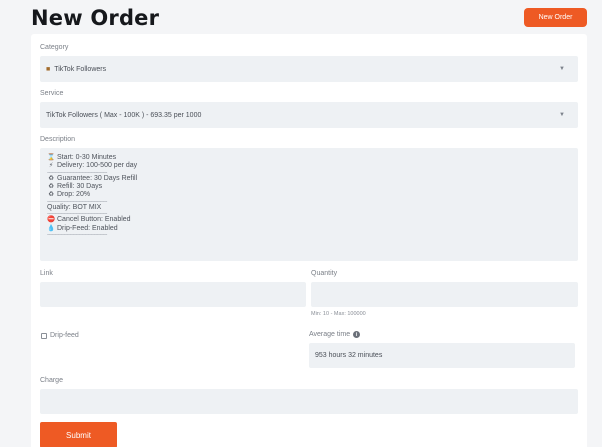  Describe the element at coordinates (51, 220) in the screenshot. I see `no-entry-icon: ⛔` at that location.